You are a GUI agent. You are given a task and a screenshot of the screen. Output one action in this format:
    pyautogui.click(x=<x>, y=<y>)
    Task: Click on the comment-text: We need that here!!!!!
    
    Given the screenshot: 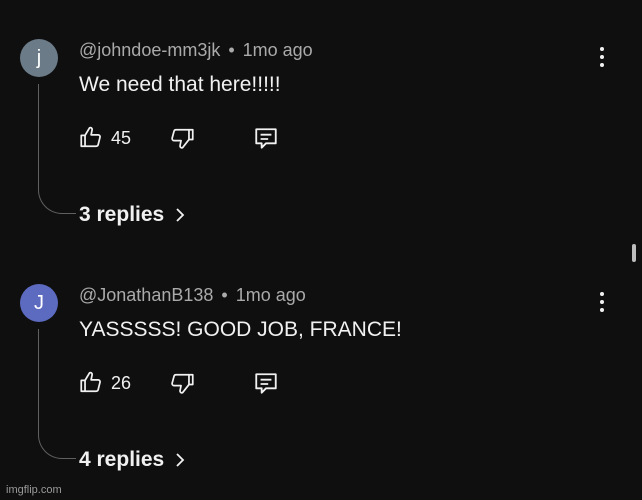 What is the action you would take?
    pyautogui.click(x=180, y=84)
    